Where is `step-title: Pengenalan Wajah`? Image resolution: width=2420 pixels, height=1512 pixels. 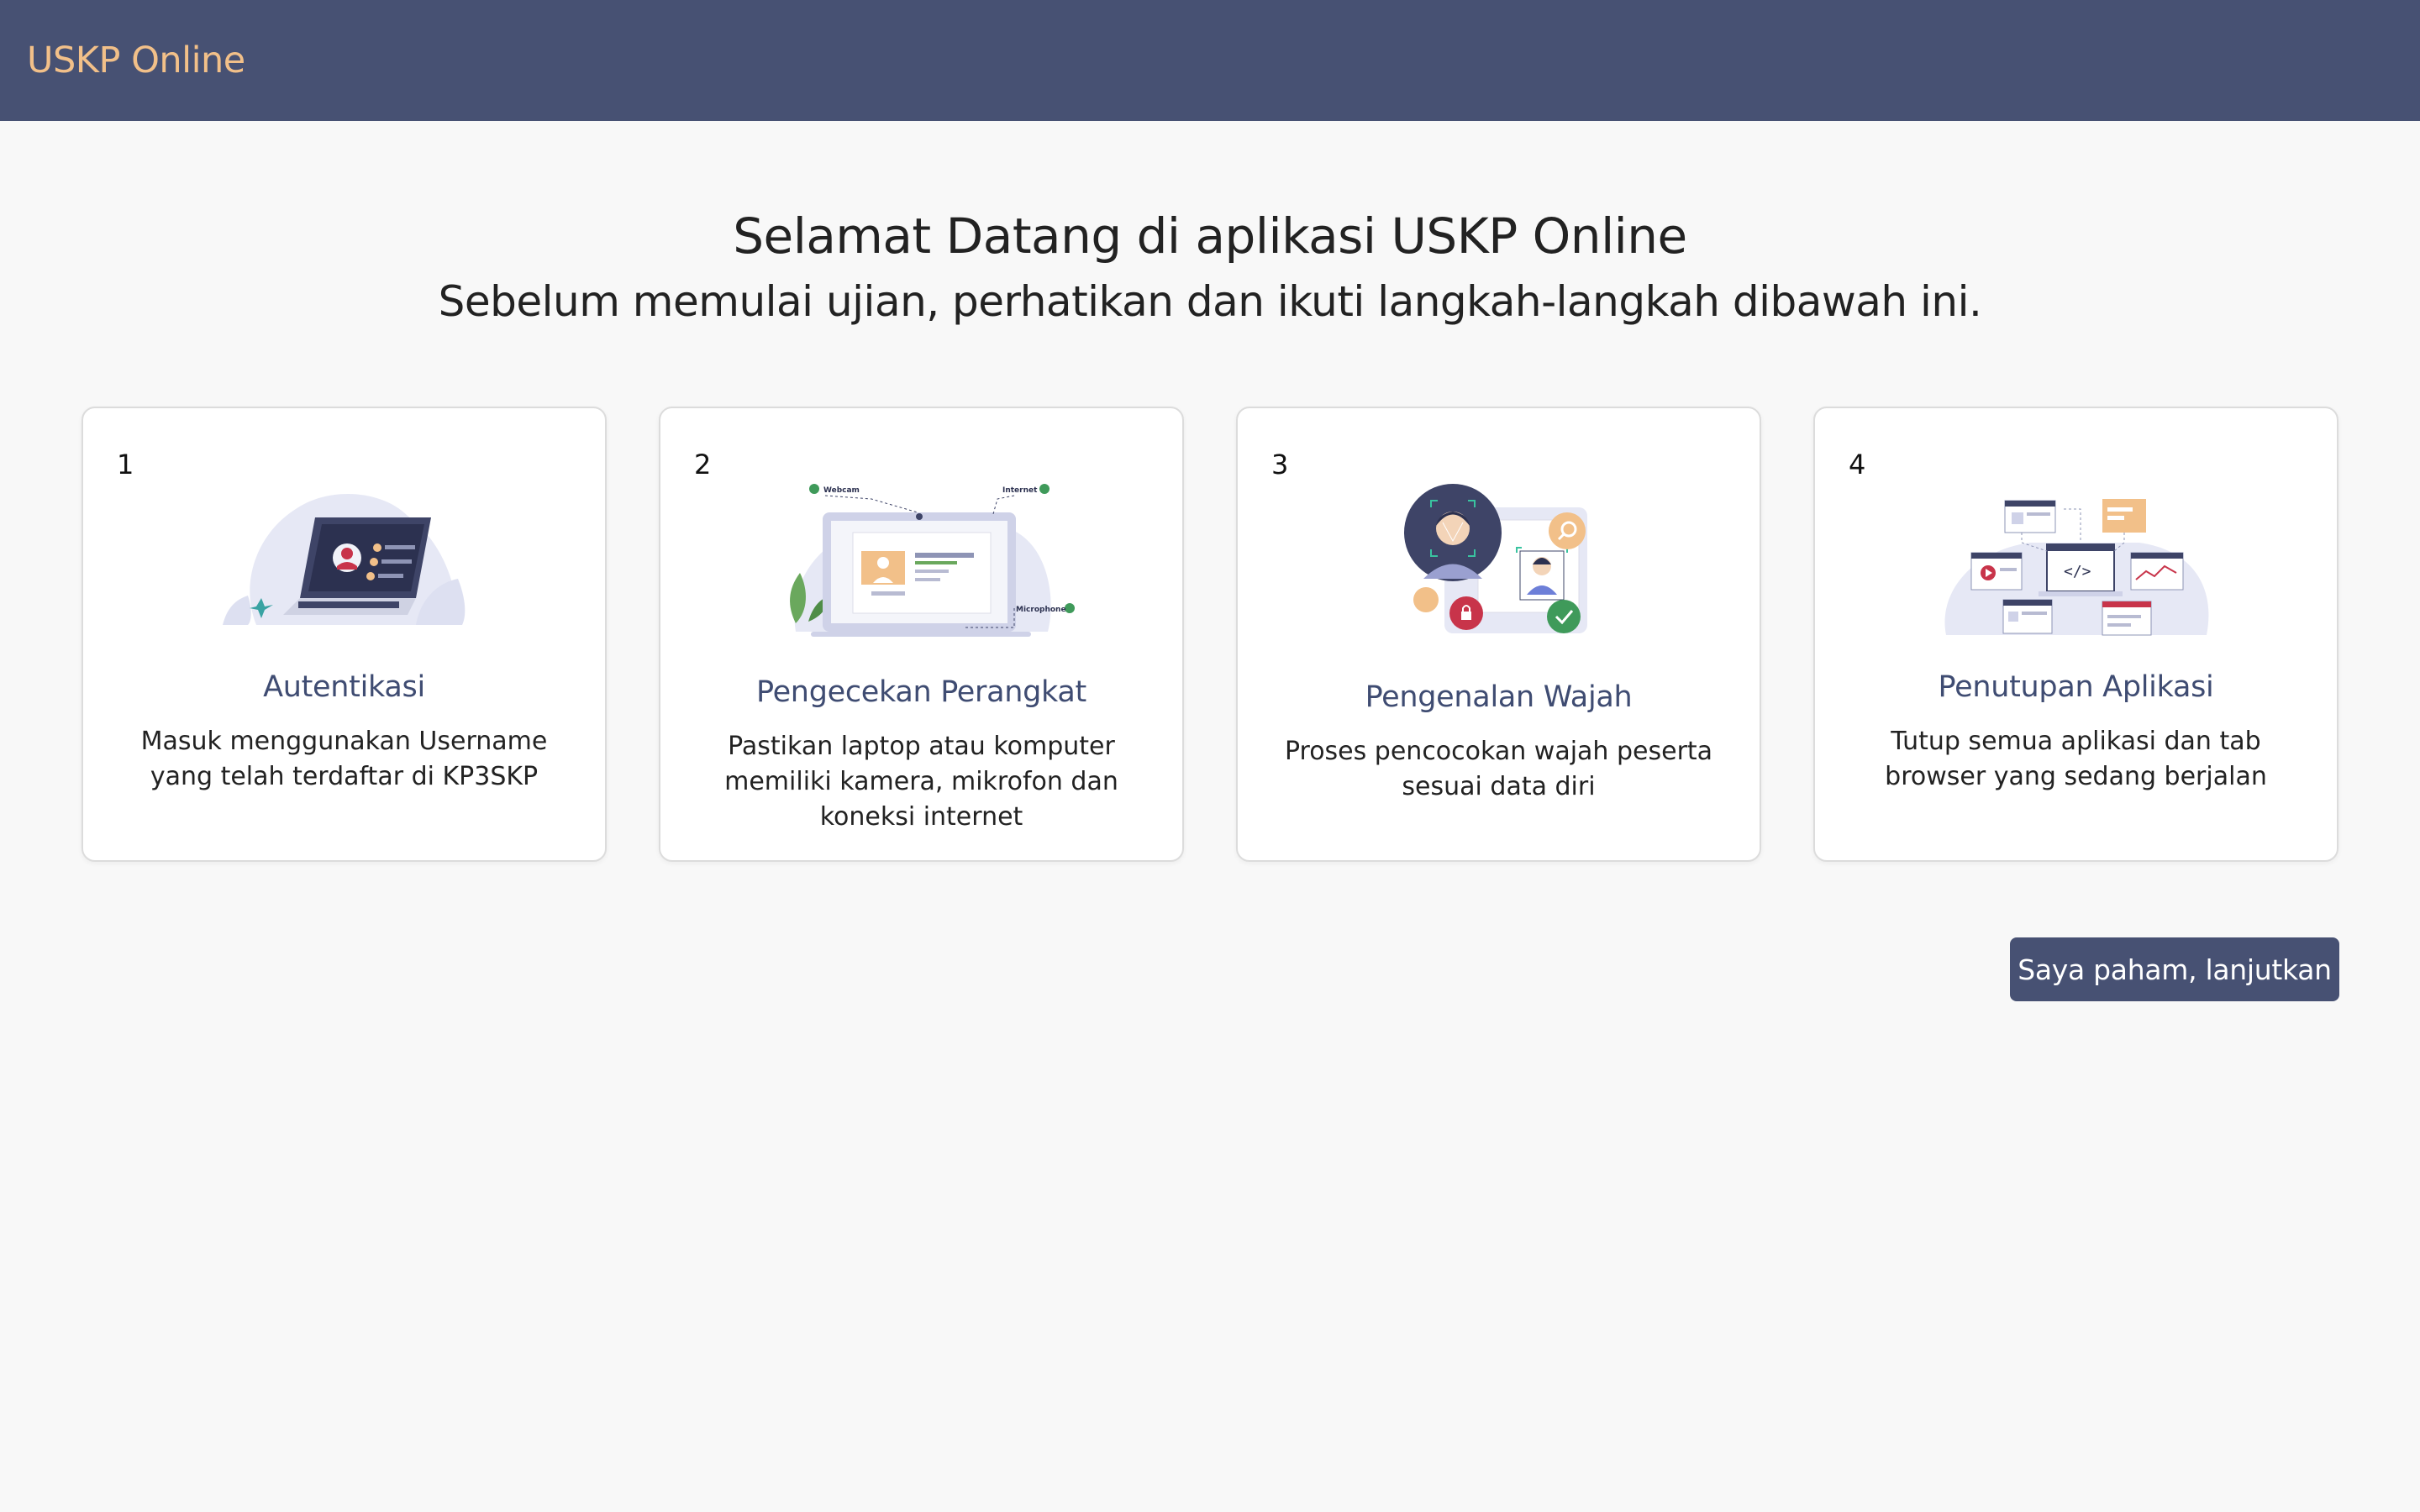 step-title: Pengenalan Wajah is located at coordinates (1499, 697).